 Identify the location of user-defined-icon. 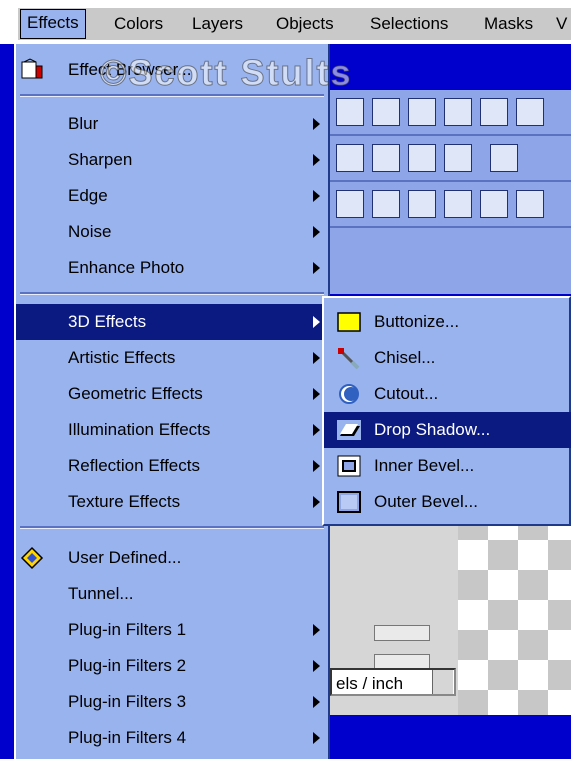
(32, 558).